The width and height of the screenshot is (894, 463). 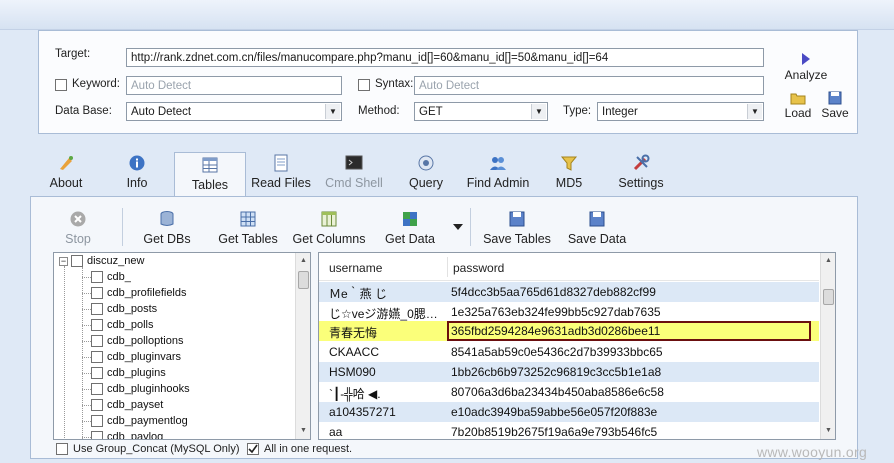 I want to click on syntax-input: Auto Detect, so click(x=589, y=85).